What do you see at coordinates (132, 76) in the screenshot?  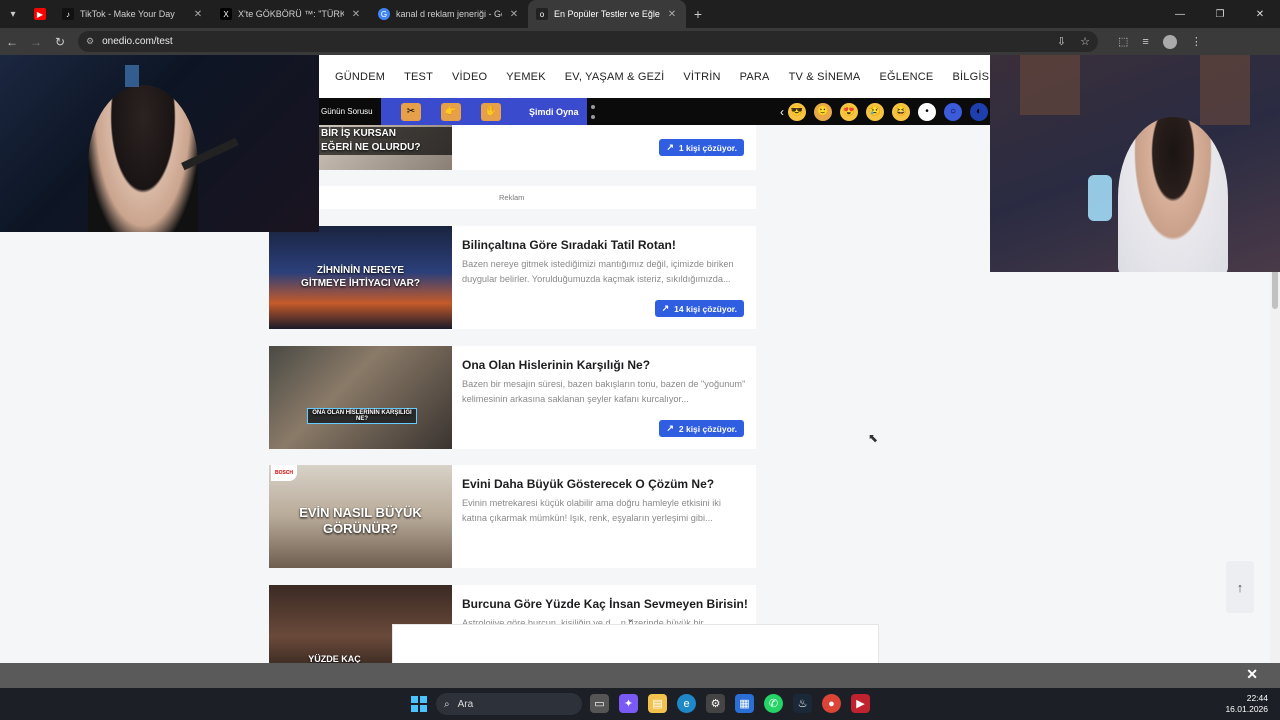 I see `led-light` at bounding box center [132, 76].